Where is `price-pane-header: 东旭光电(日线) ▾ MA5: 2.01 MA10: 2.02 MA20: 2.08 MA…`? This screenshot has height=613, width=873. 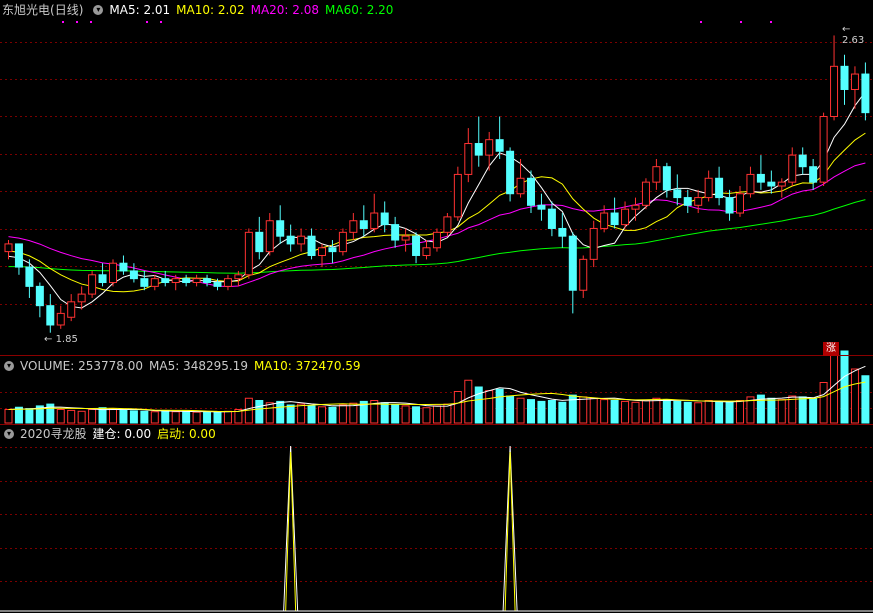
price-pane-header: 东旭光电(日线) ▾ MA5: 2.01 MA10: 2.02 MA20: 2.08 MA… is located at coordinates (200, 10).